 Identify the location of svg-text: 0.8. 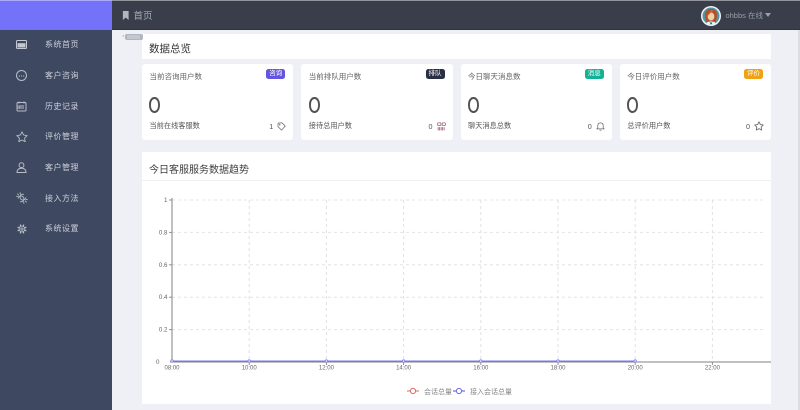
(163, 232).